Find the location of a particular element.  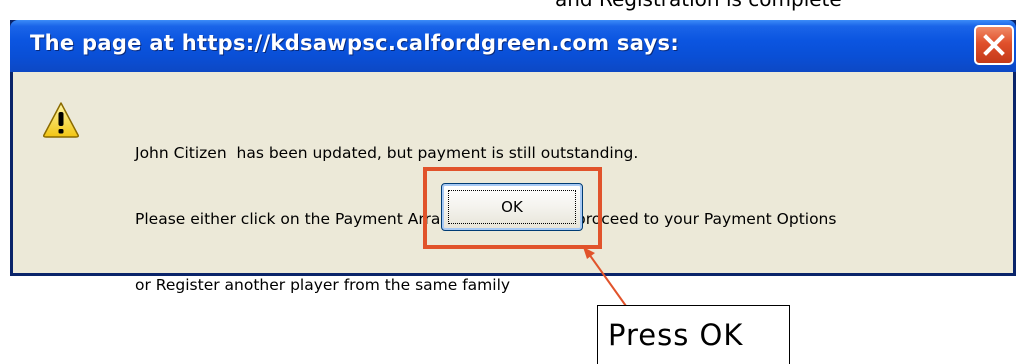

close-button is located at coordinates (994, 45).